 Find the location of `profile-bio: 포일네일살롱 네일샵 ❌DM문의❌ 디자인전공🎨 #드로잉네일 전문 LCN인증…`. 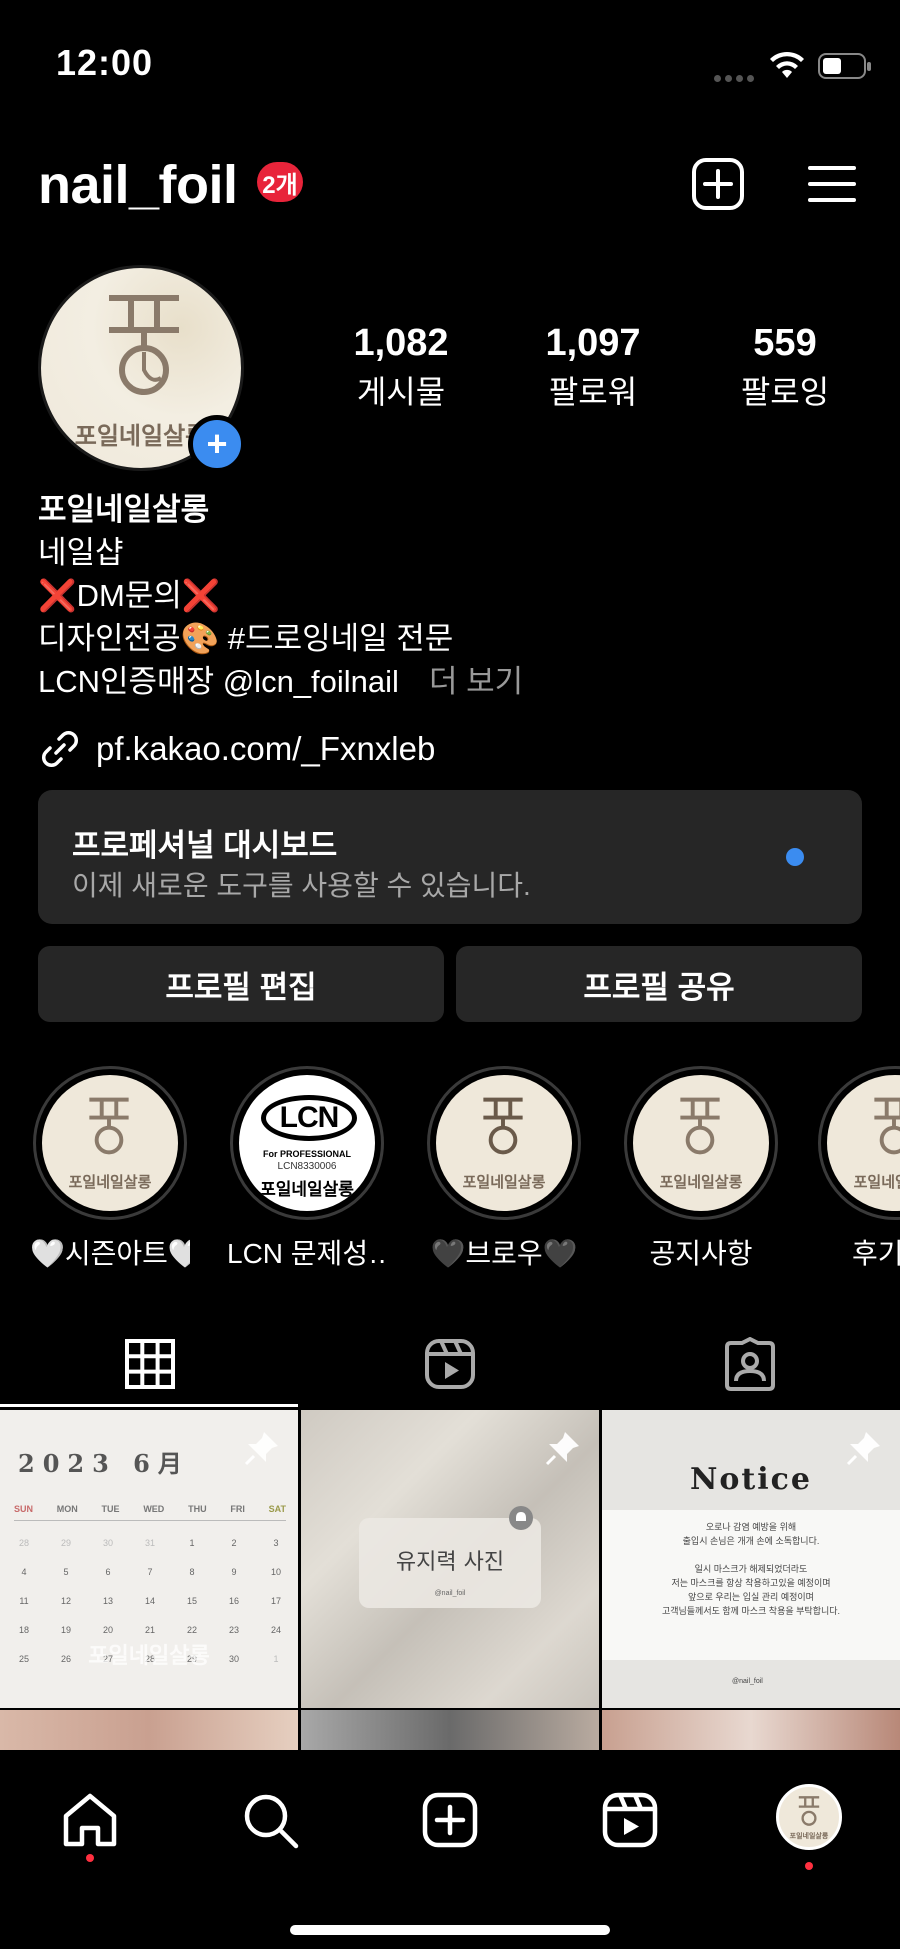

profile-bio: 포일네일살롱 네일샵 ❌DM문의❌ 디자인전공🎨 #드로잉네일 전문 LCN인증… is located at coordinates (448, 595).